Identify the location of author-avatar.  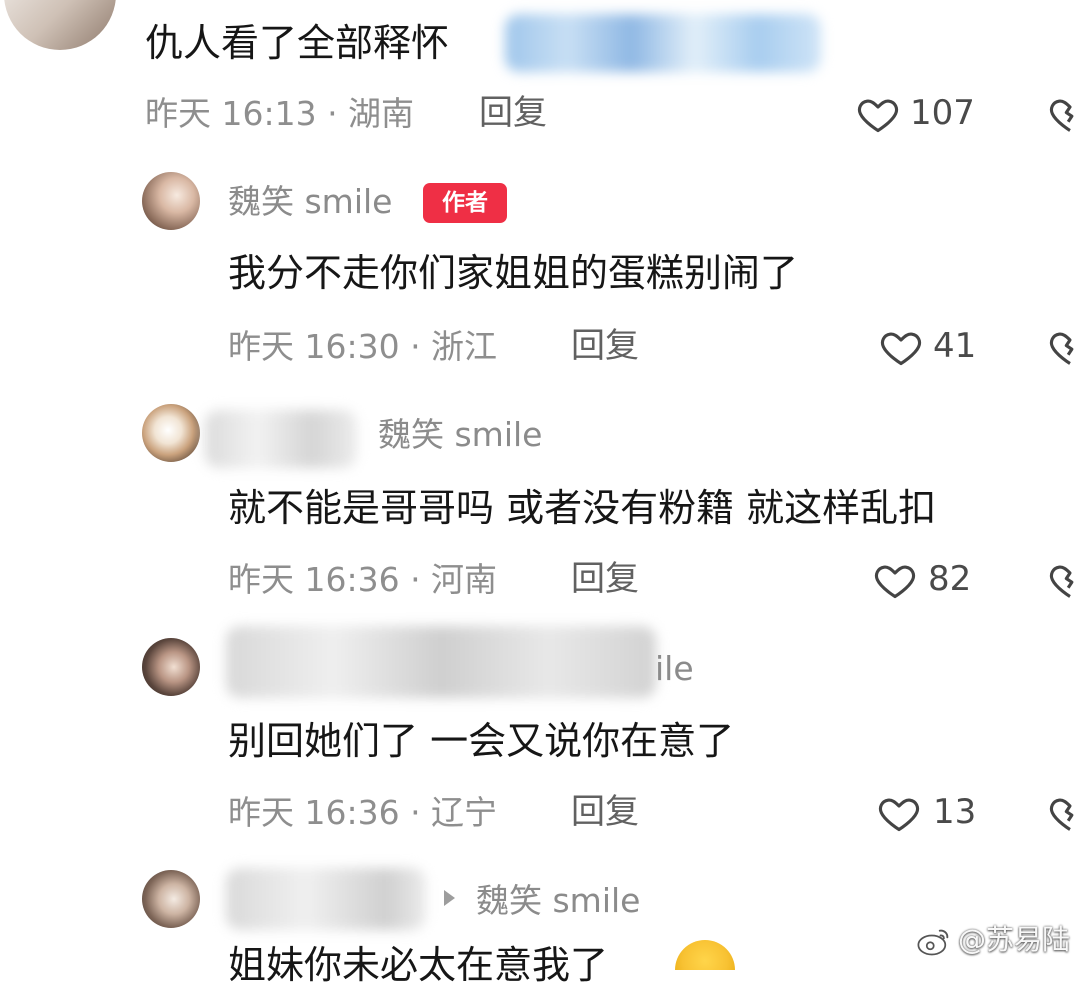
(171, 201).